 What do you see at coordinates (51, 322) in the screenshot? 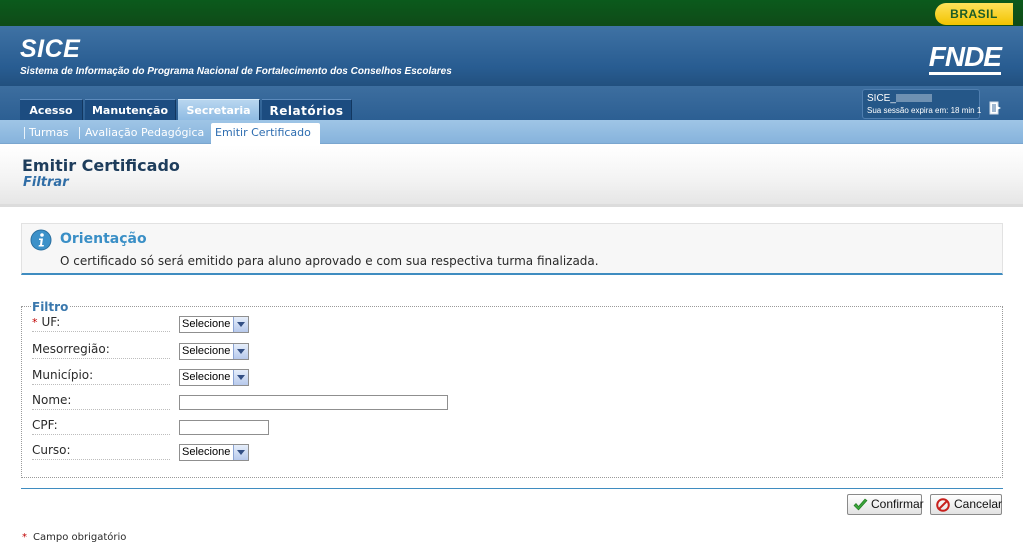
I see `uf-label-text: UF:` at bounding box center [51, 322].